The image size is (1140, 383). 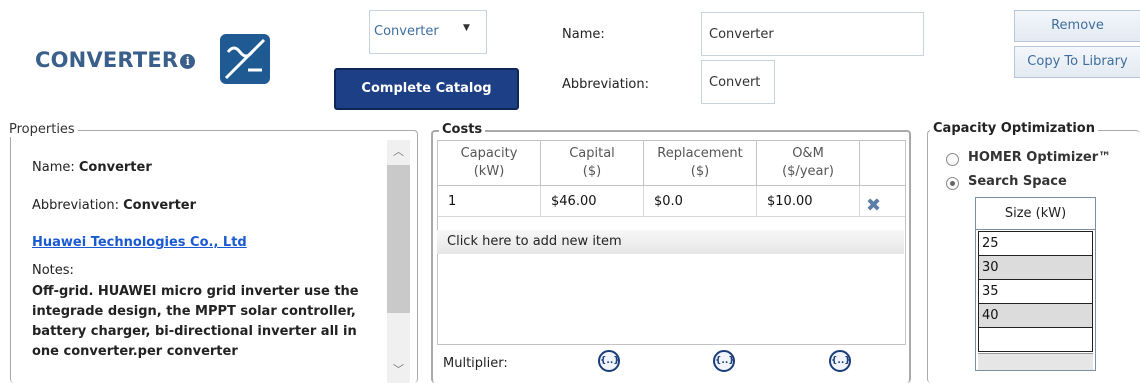 I want to click on add-new-item-row: Click here to add new item, so click(x=670, y=242).